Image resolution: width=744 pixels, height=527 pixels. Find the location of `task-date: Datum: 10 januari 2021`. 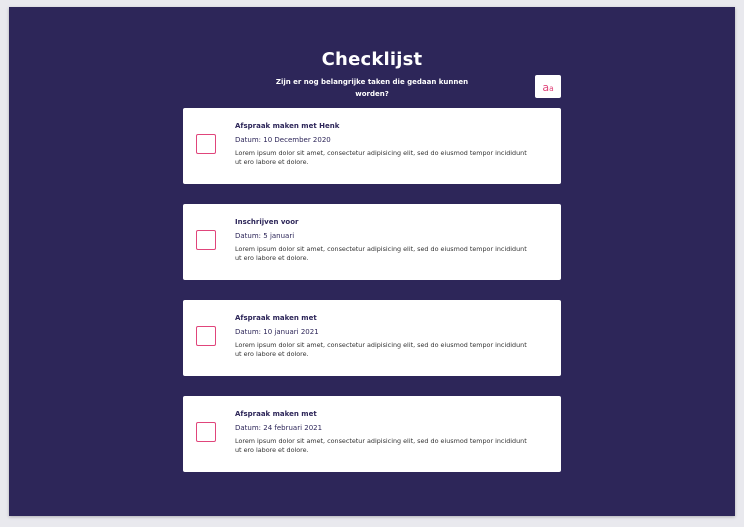

task-date: Datum: 10 januari 2021 is located at coordinates (277, 332).